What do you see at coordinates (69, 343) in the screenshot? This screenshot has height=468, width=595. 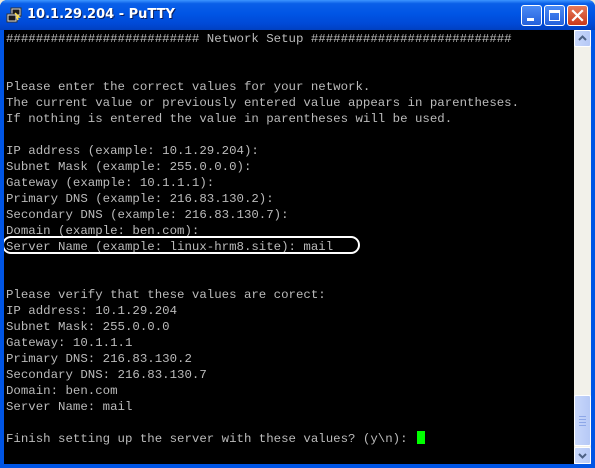 I see `terminal-line: Gateway: 10.1.1.1` at bounding box center [69, 343].